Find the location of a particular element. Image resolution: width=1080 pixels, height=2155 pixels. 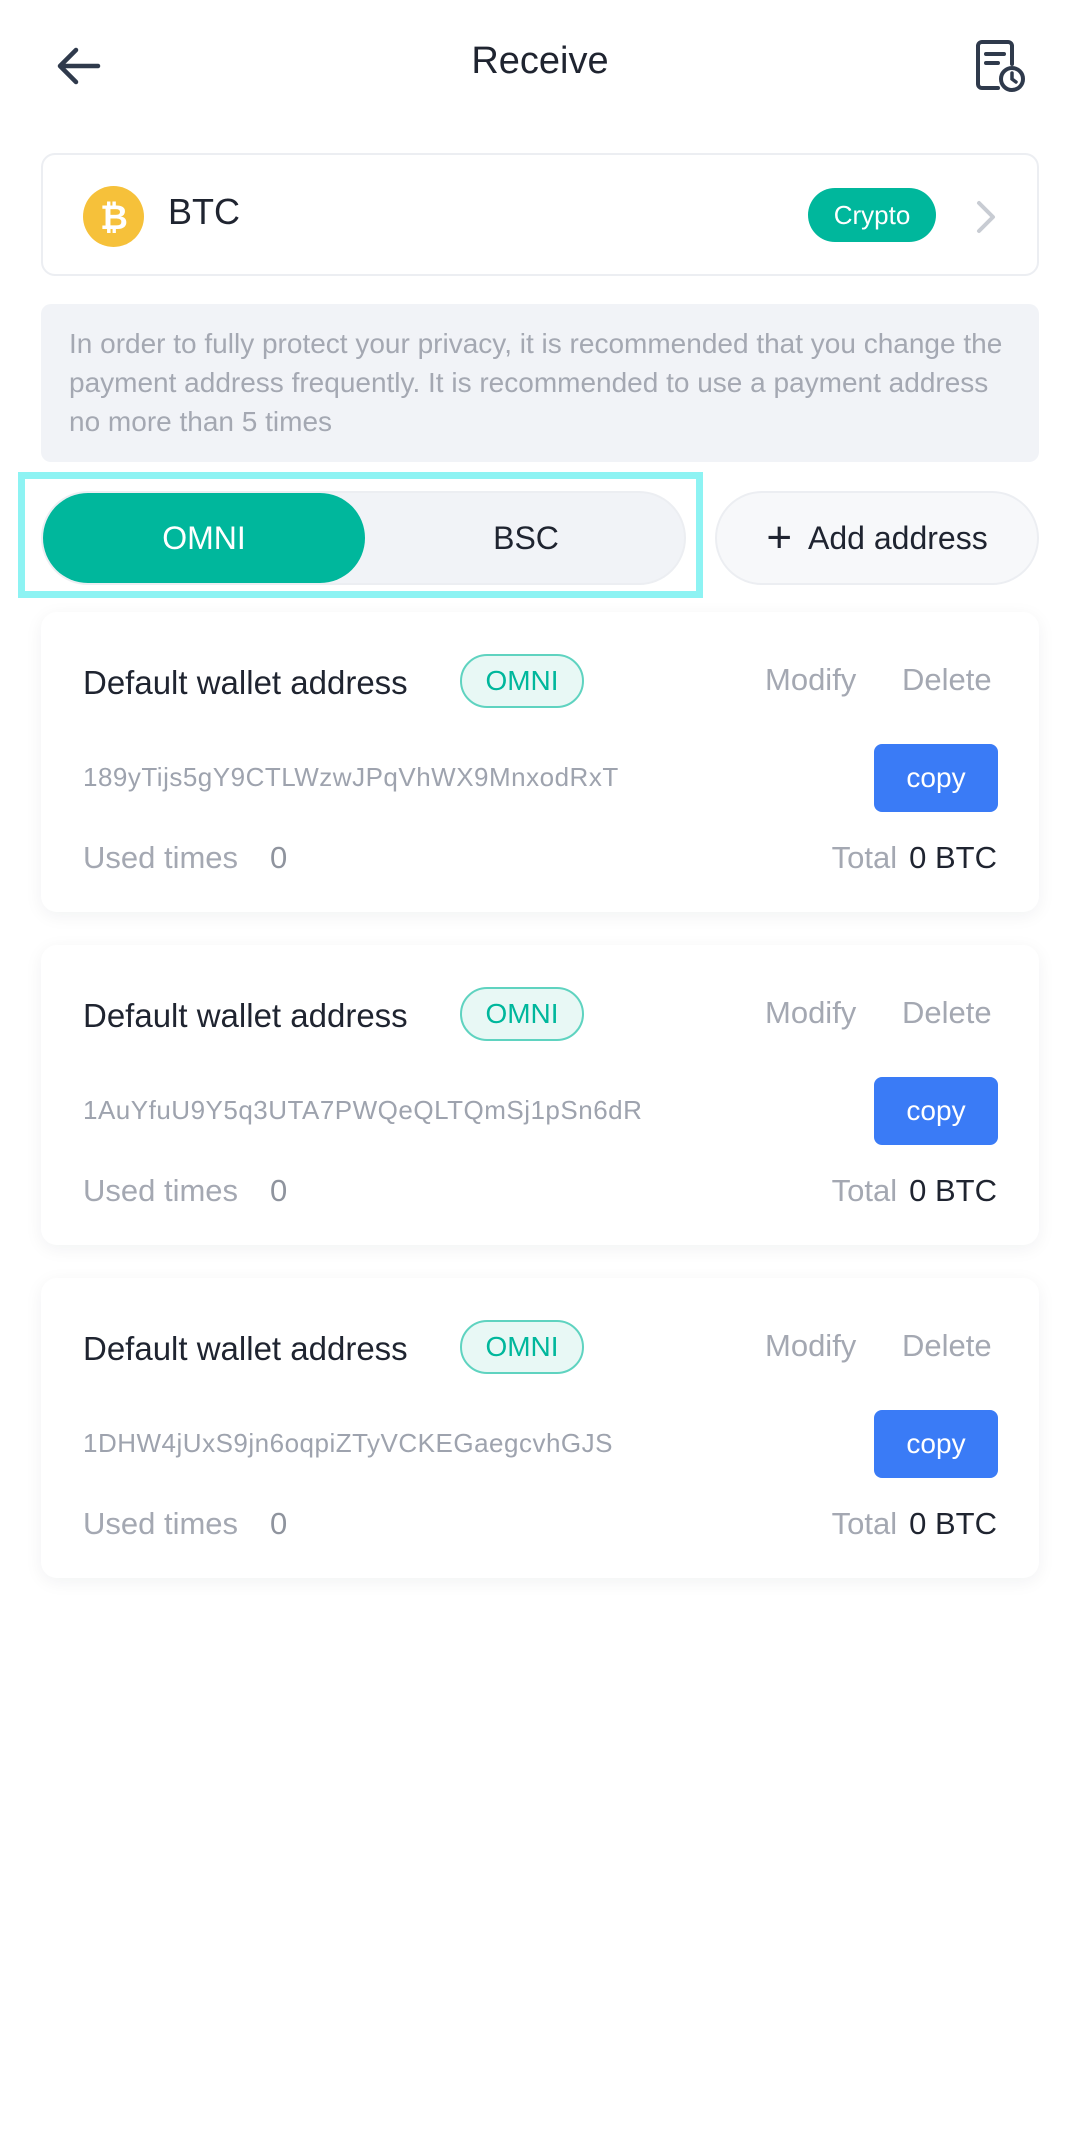

page-title: Receive is located at coordinates (540, 61).